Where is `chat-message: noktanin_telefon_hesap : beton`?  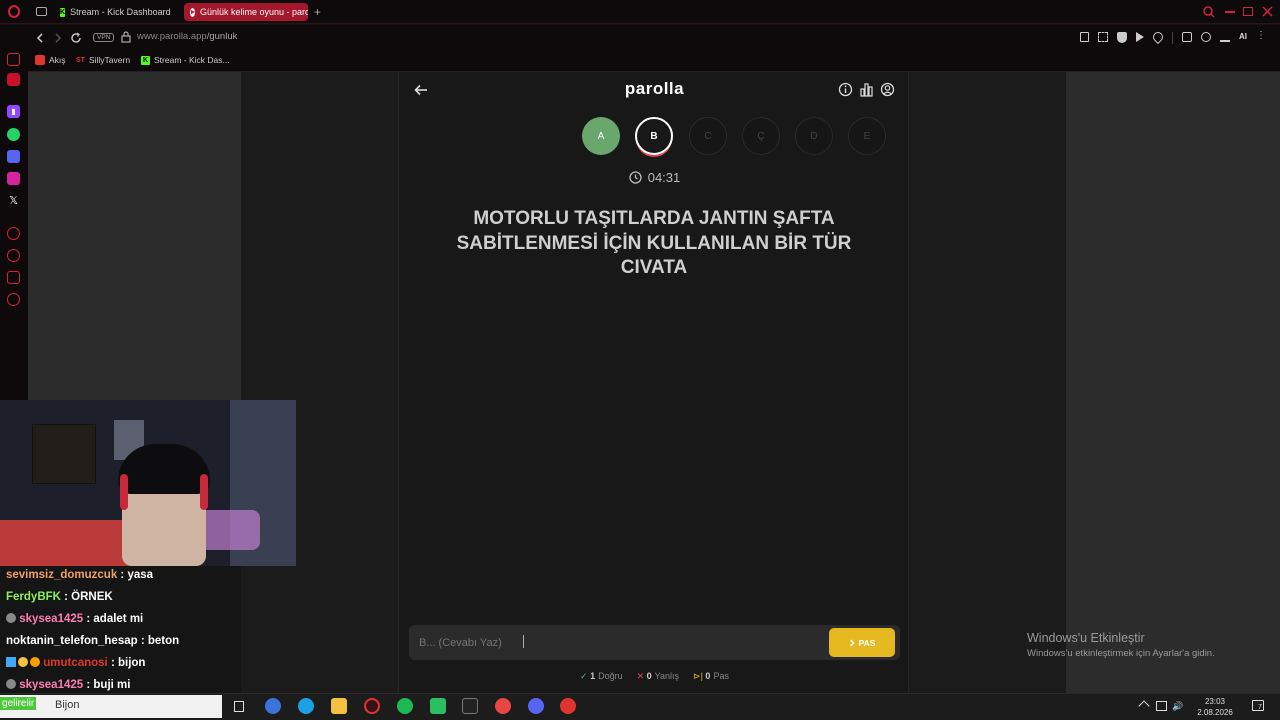 chat-message: noktanin_telefon_hesap : beton is located at coordinates (93, 641).